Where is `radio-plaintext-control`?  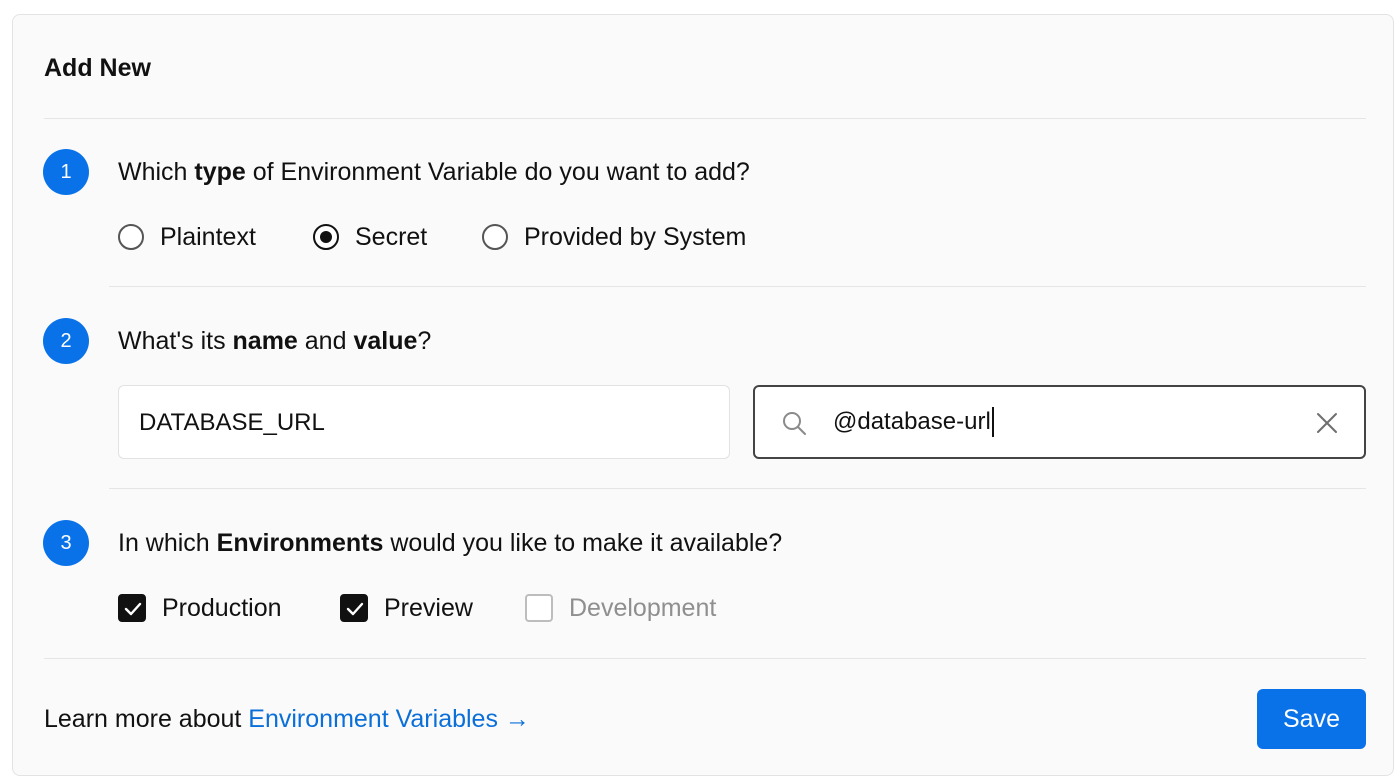 radio-plaintext-control is located at coordinates (131, 237).